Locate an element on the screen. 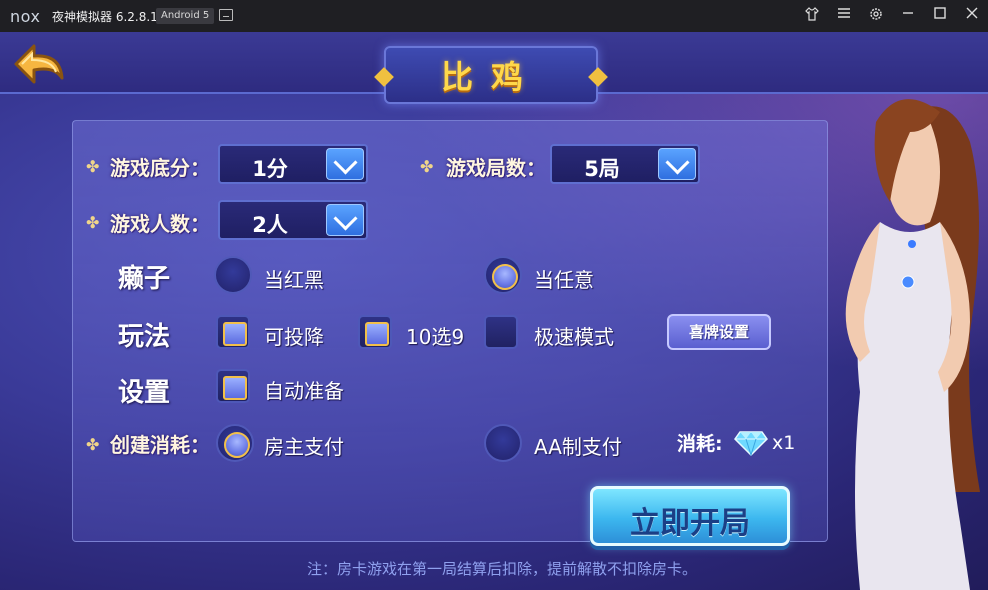 The image size is (988, 590). base-score-label: 游戏底分： is located at coordinates (160, 168).